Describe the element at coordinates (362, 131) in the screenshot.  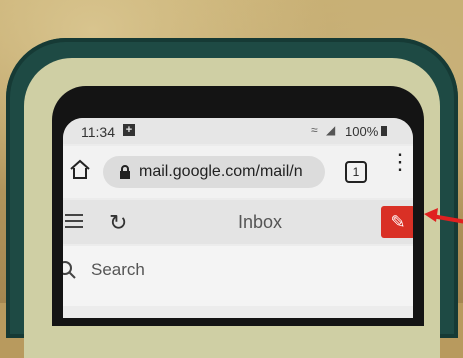
I see `battery-percent: 100%` at that location.